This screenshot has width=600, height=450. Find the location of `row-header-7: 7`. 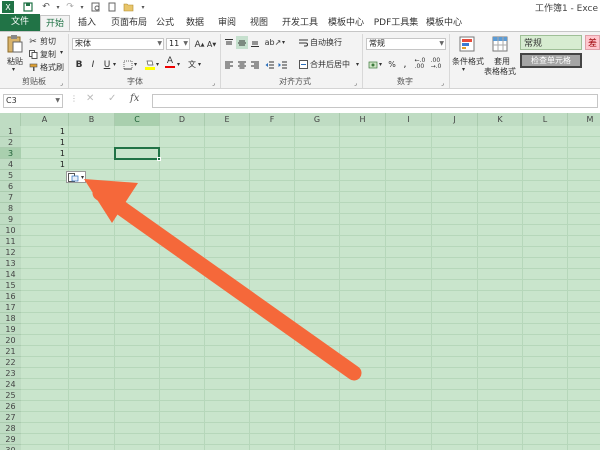

row-header-7: 7 is located at coordinates (10, 197).